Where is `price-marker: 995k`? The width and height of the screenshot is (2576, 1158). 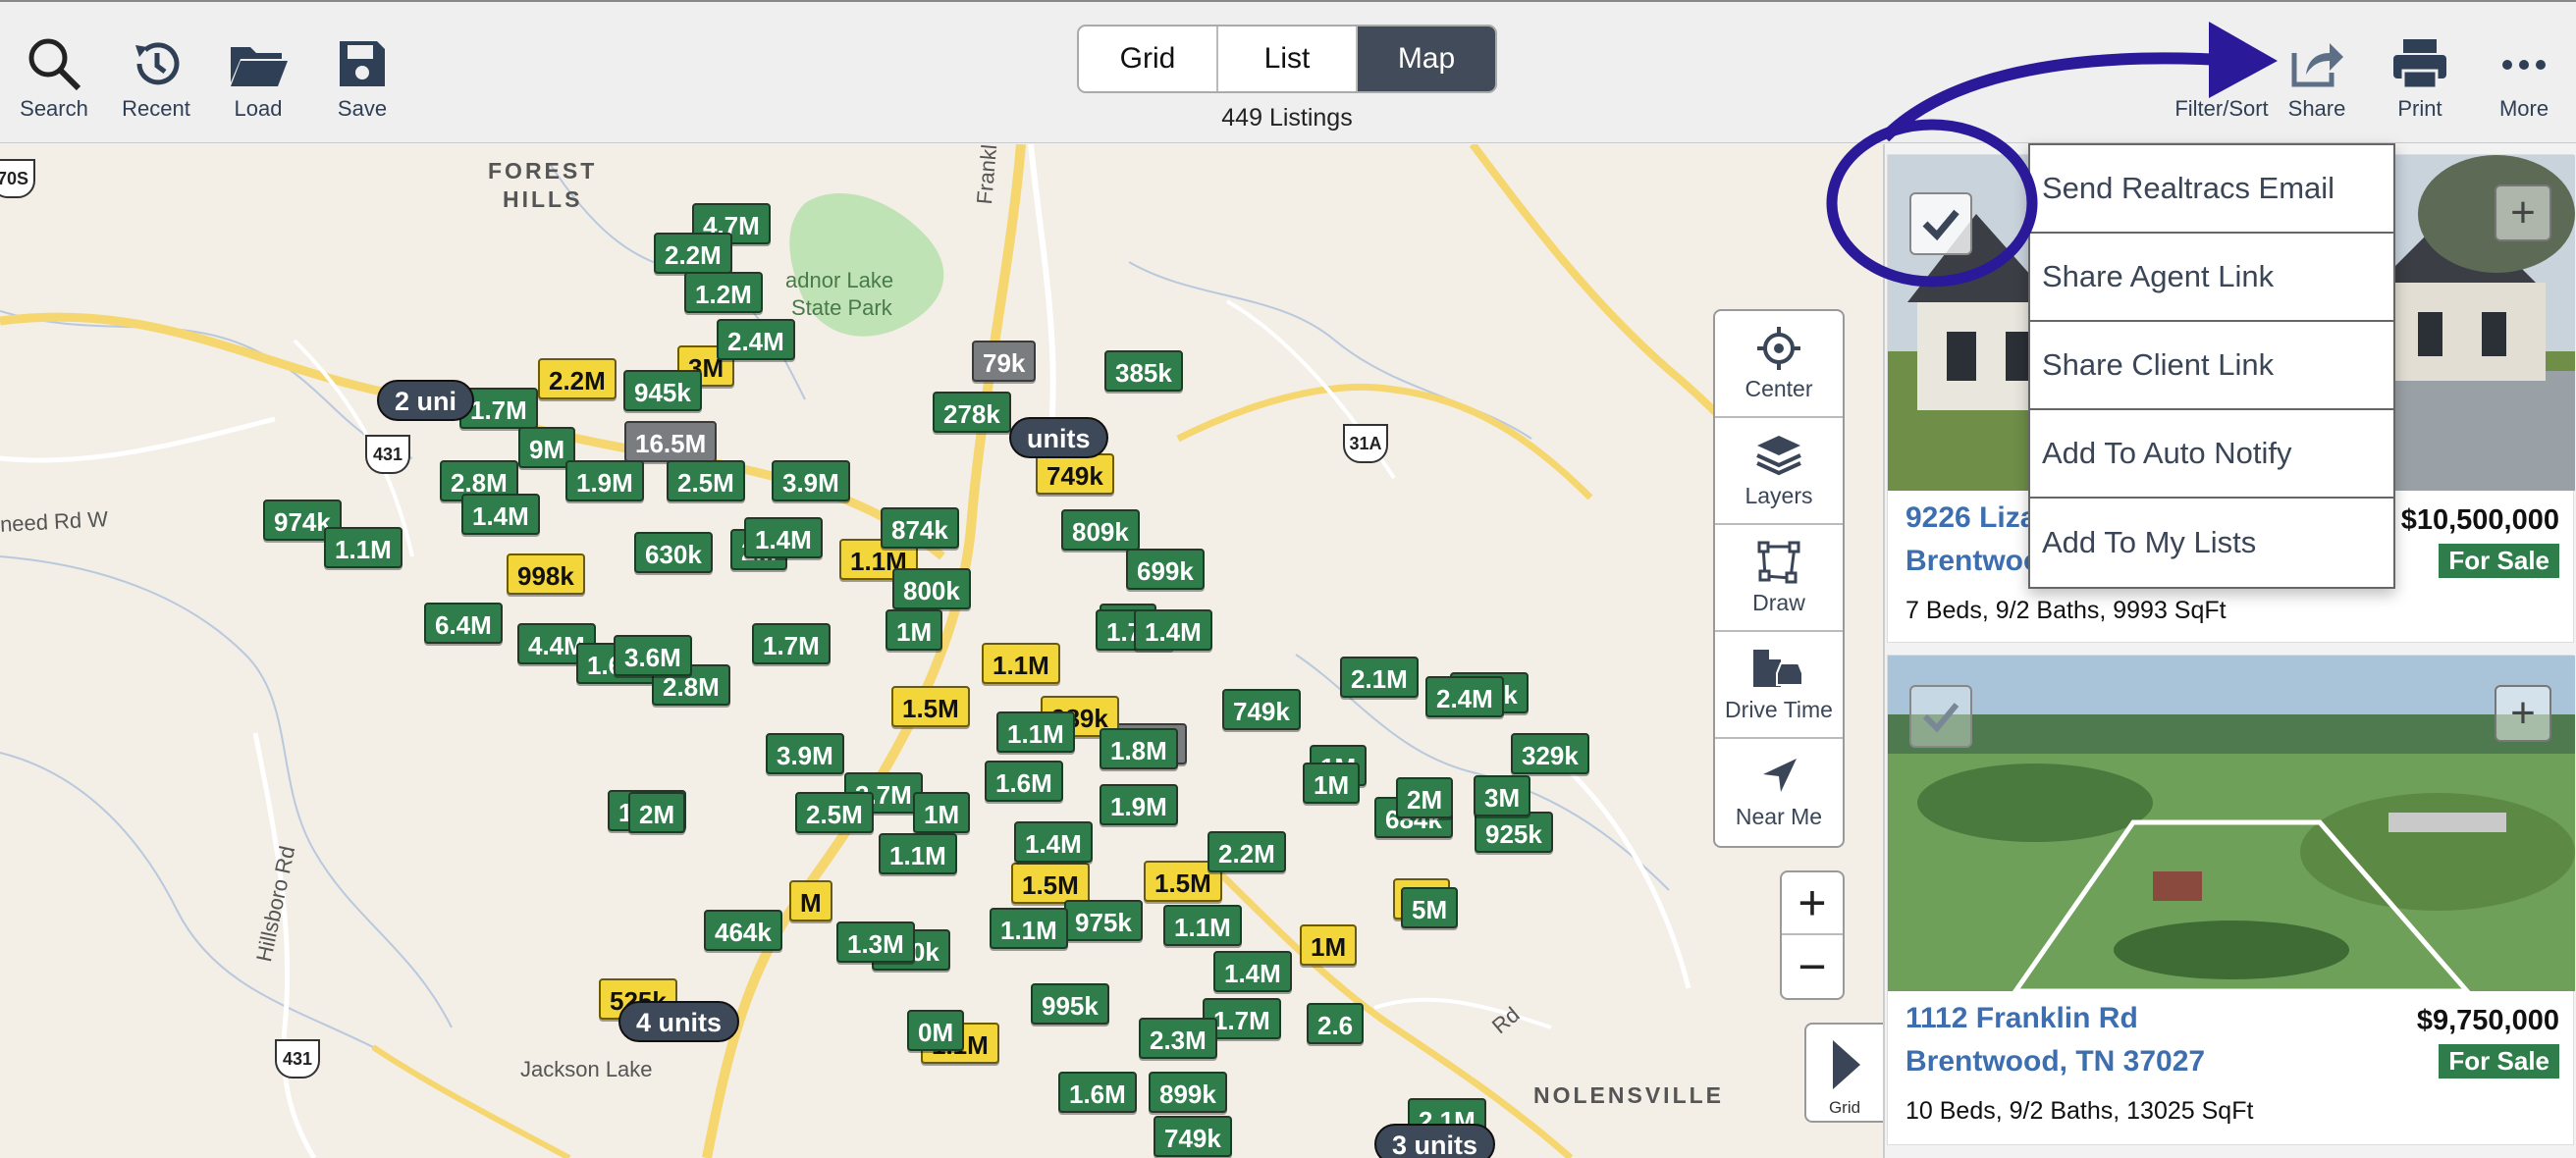 price-marker: 995k is located at coordinates (1070, 1004).